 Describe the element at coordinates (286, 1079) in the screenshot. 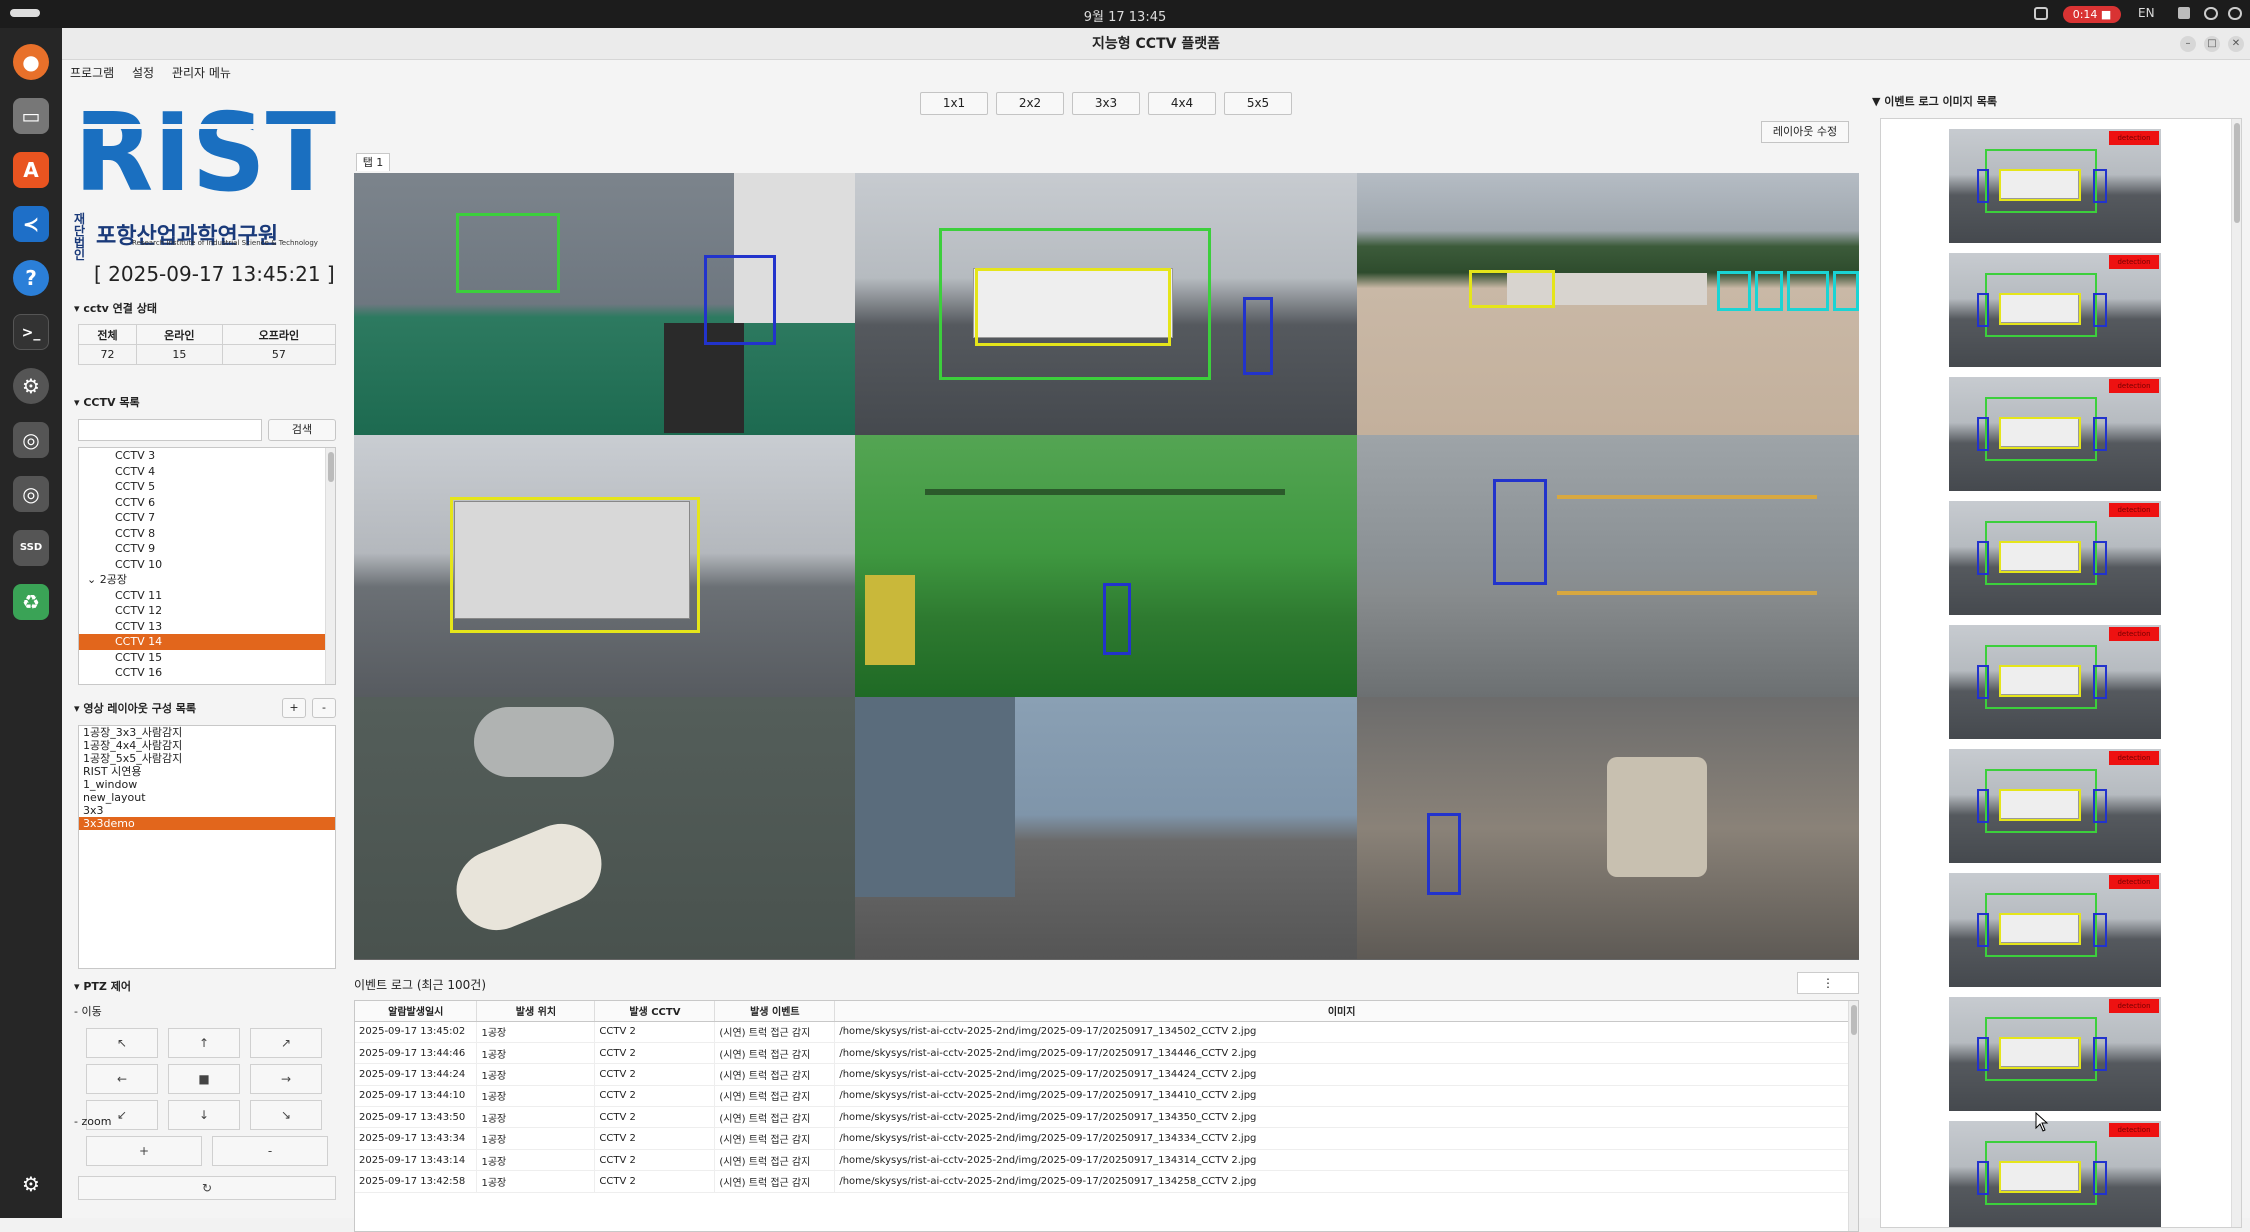

I see `ptz-right-button: →` at that location.